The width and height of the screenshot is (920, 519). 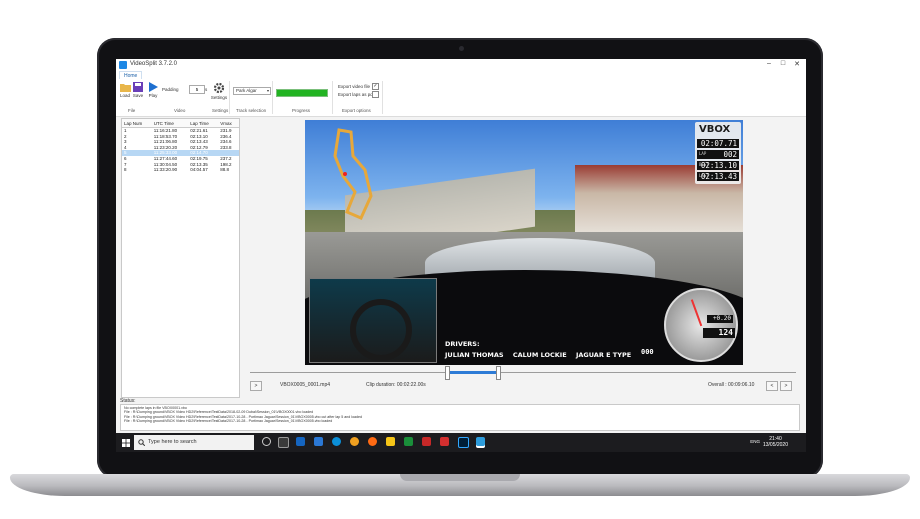 What do you see at coordinates (126, 443) in the screenshot?
I see `windows-start-icon` at bounding box center [126, 443].